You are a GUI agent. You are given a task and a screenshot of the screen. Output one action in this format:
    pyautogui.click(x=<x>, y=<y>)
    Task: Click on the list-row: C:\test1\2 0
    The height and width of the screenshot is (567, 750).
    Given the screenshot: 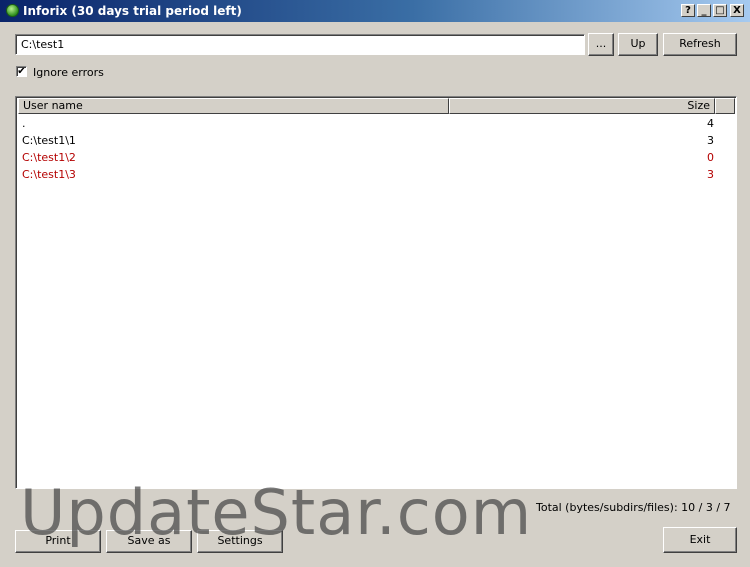 What is the action you would take?
    pyautogui.click(x=368, y=157)
    